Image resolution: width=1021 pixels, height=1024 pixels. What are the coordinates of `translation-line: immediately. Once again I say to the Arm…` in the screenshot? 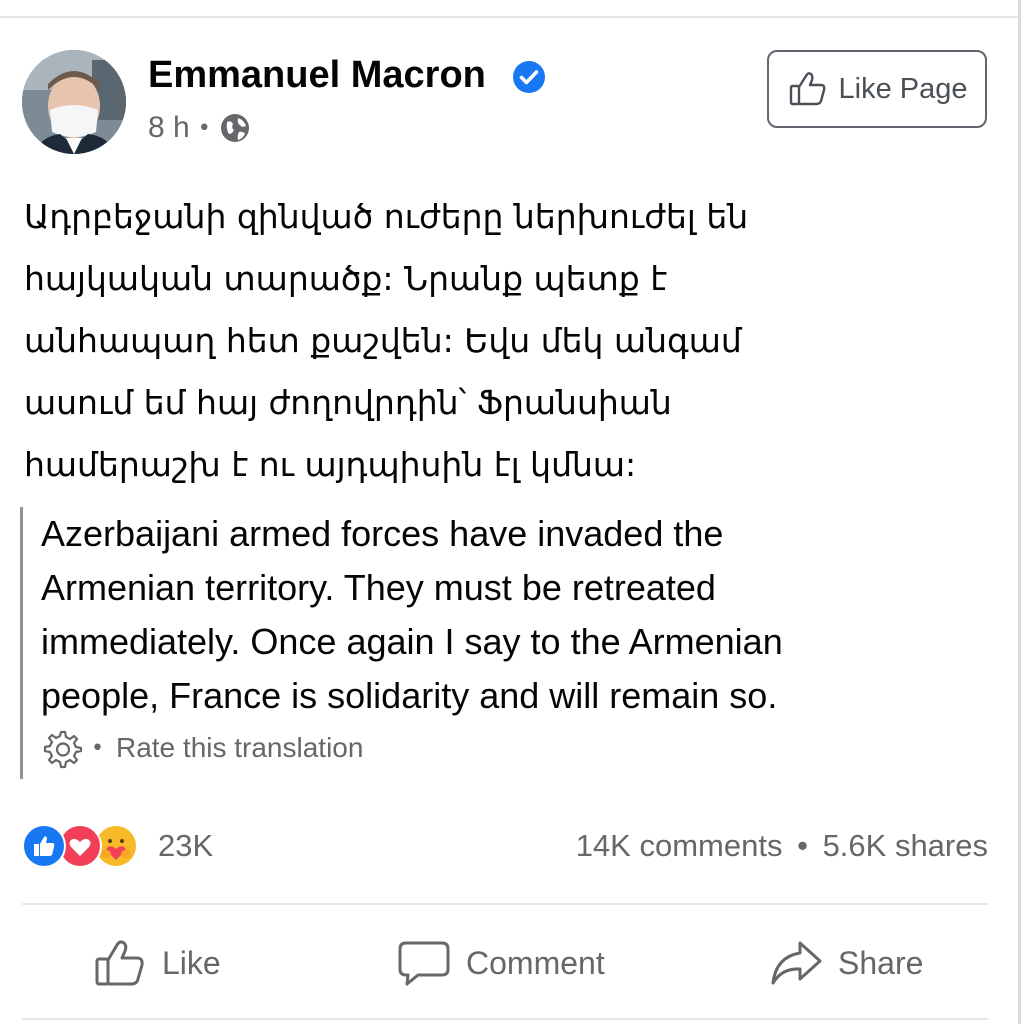 It's located at (412, 641).